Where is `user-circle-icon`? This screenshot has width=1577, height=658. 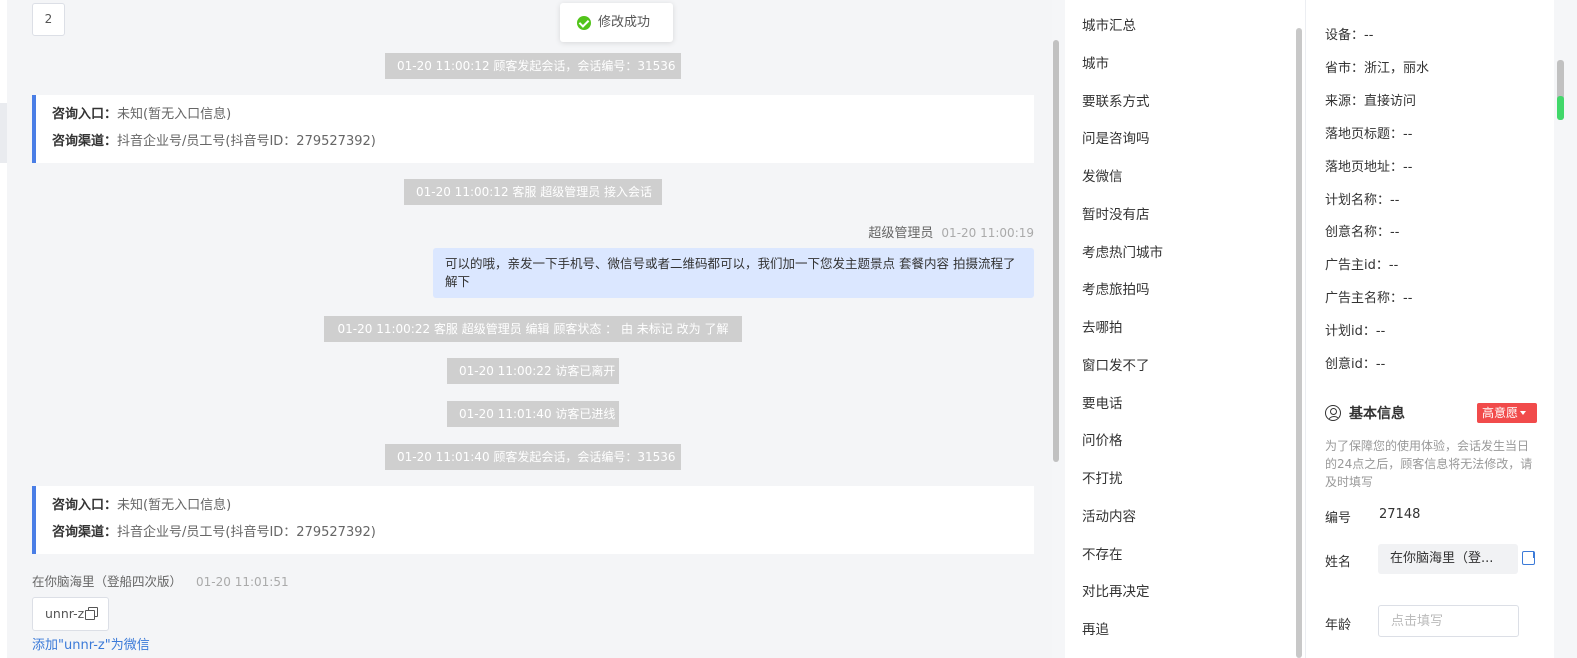 user-circle-icon is located at coordinates (1333, 413).